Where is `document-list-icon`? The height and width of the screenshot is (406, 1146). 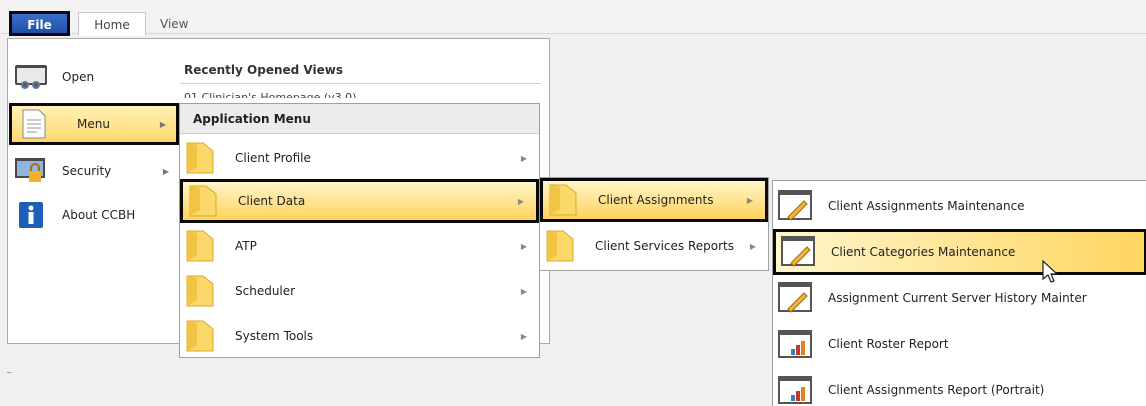 document-list-icon is located at coordinates (34, 124).